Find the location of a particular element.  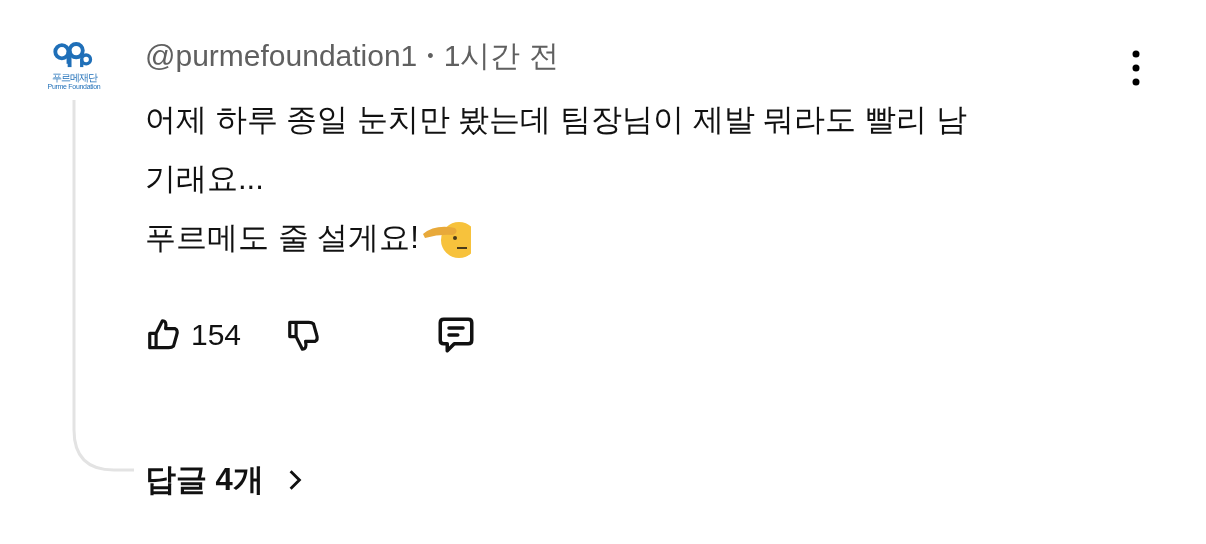

comment-text: 푸르메도 줄 설게요! is located at coordinates (282, 238).